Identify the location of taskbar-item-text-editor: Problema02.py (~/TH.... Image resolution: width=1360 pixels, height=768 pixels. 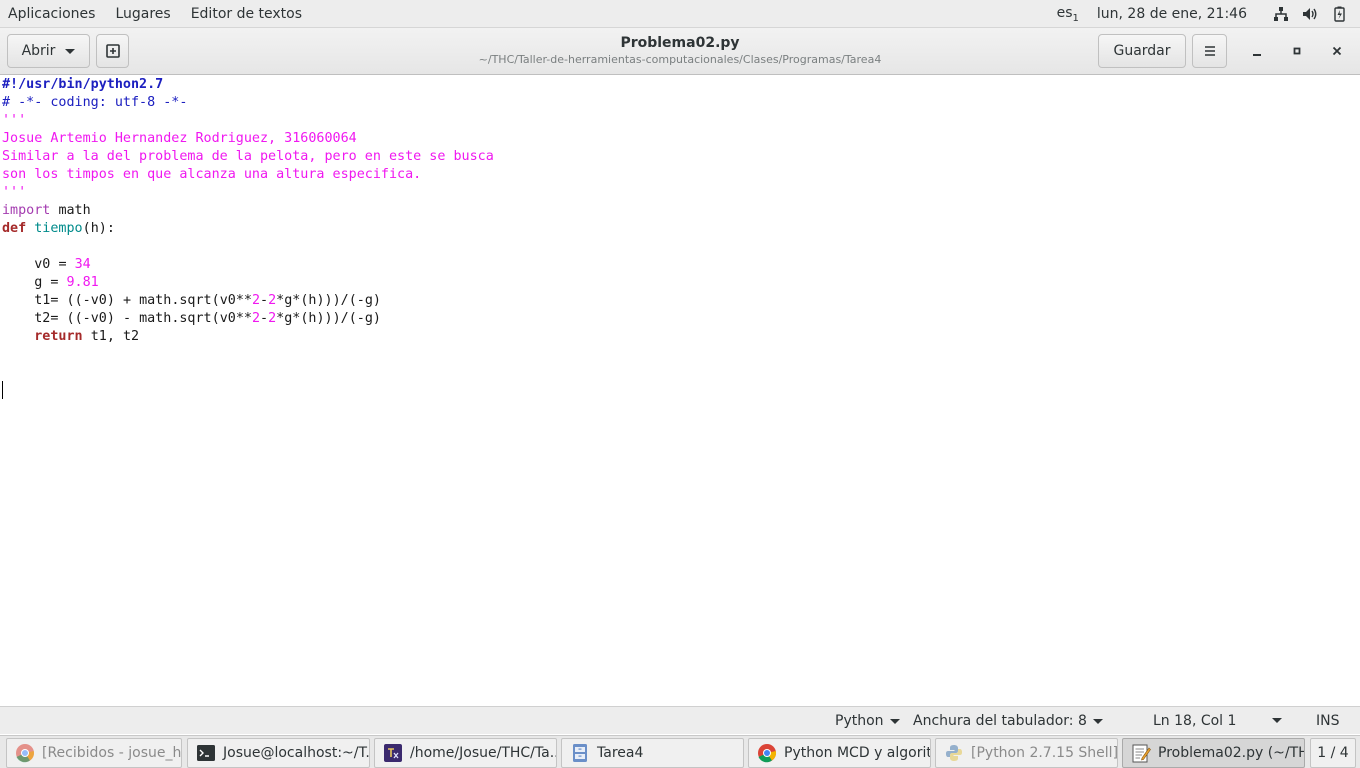
(1213, 753).